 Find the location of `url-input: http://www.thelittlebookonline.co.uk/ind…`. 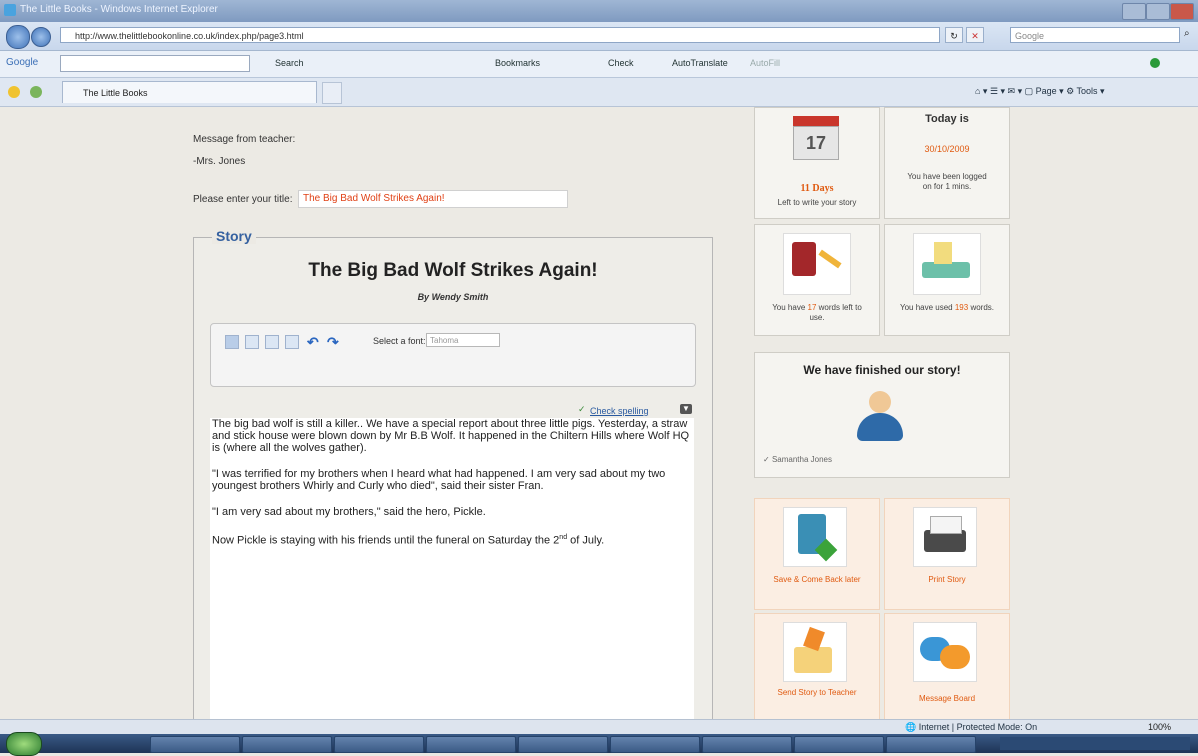

url-input: http://www.thelittlebookonline.co.uk/ind… is located at coordinates (500, 35).